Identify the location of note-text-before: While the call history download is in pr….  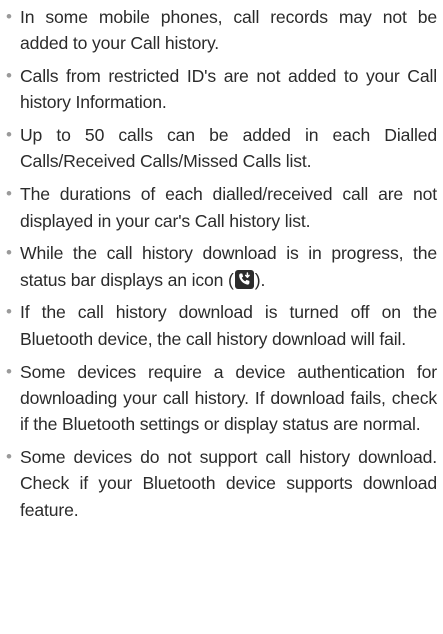
(228, 266).